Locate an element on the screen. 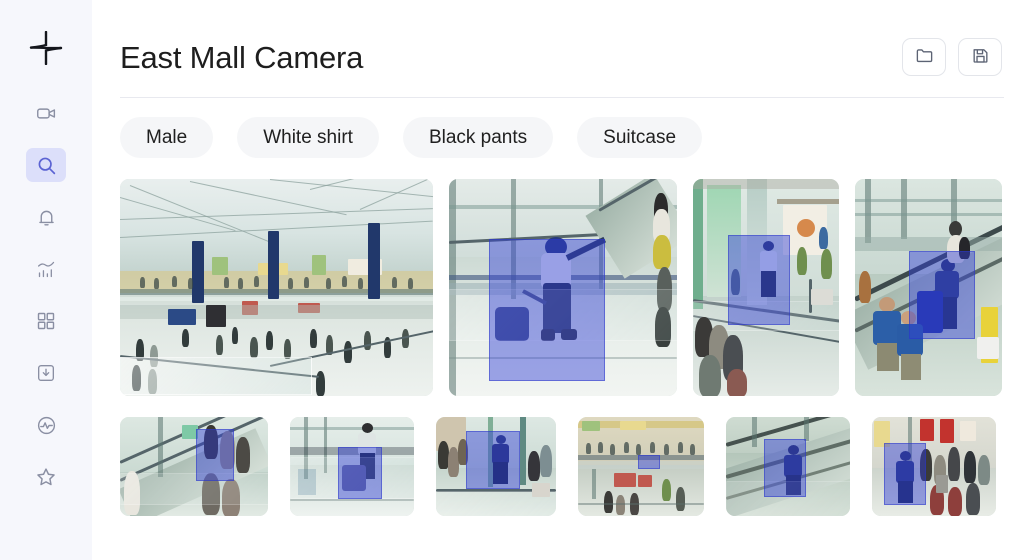  sidebar-item-favorites is located at coordinates (46, 477).